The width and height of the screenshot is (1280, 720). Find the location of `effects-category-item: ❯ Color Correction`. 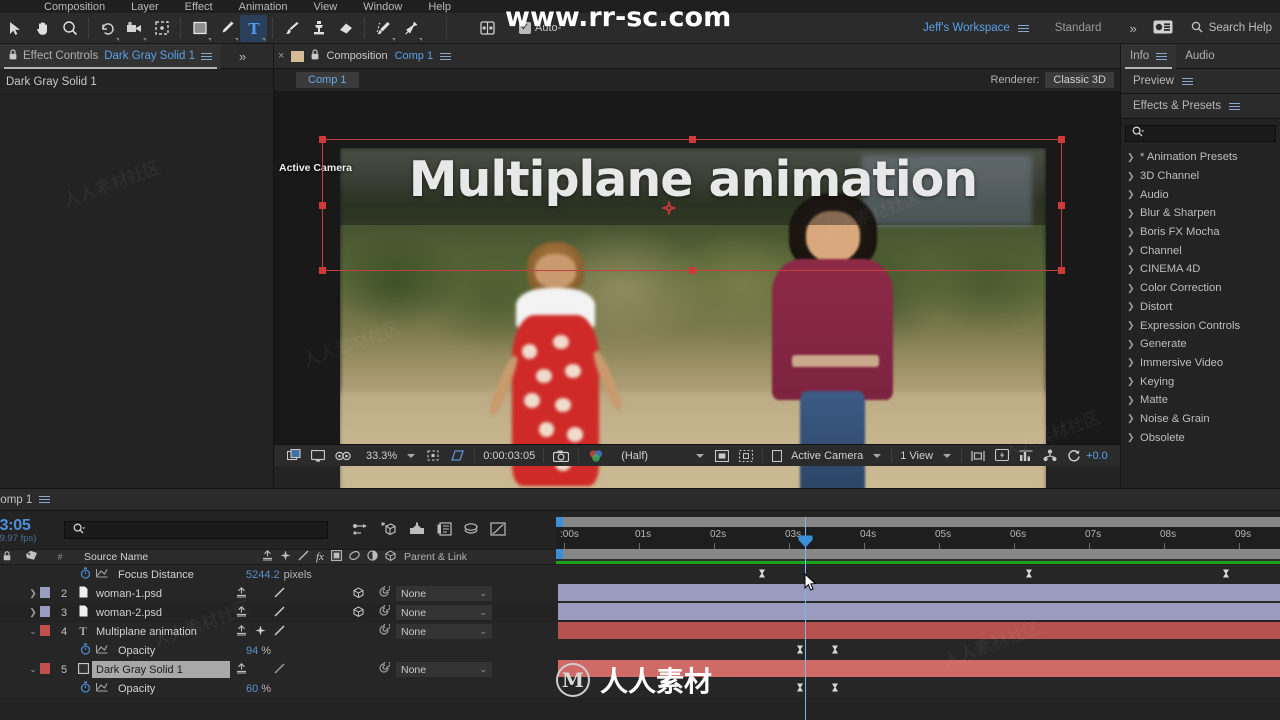

effects-category-item: ❯ Color Correction is located at coordinates (1200, 288).